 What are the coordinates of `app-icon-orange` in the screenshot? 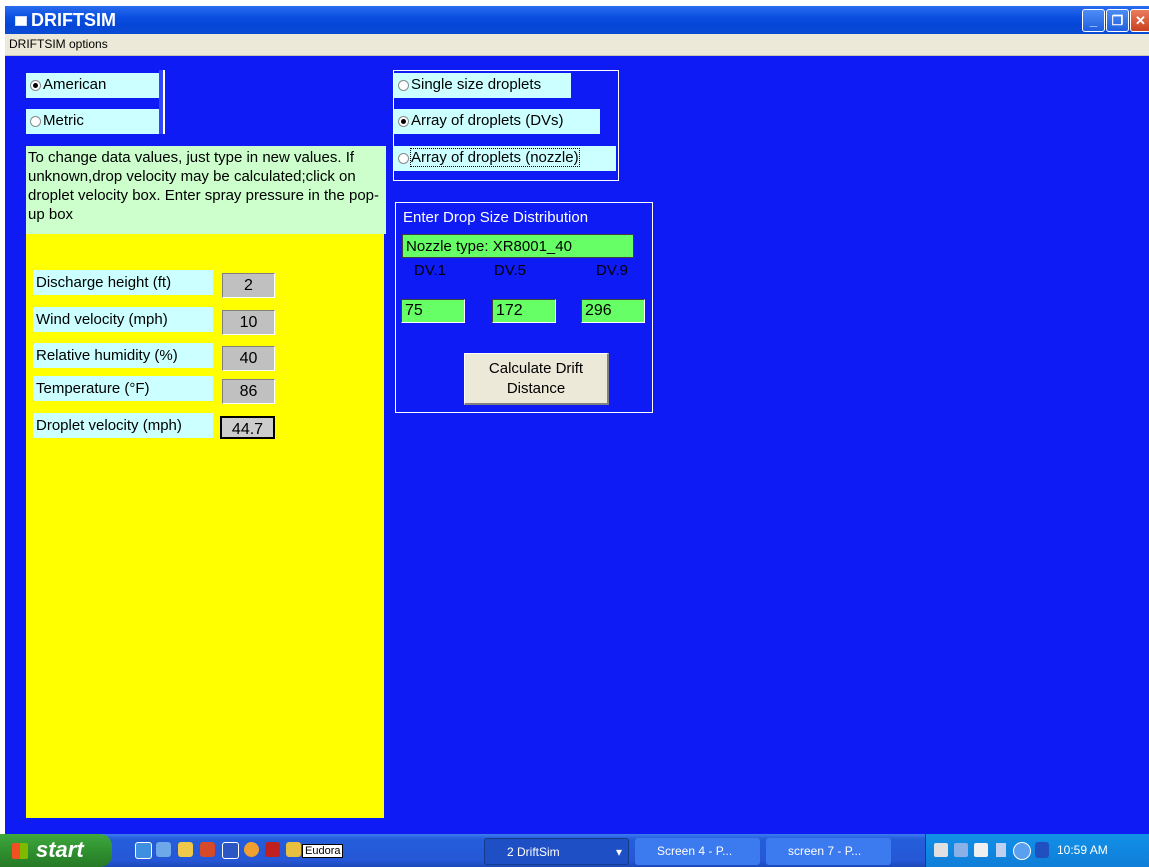 It's located at (251, 849).